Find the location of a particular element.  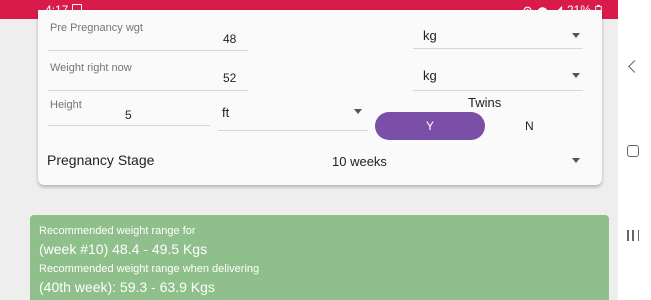

height-unit-underline is located at coordinates (293, 130).